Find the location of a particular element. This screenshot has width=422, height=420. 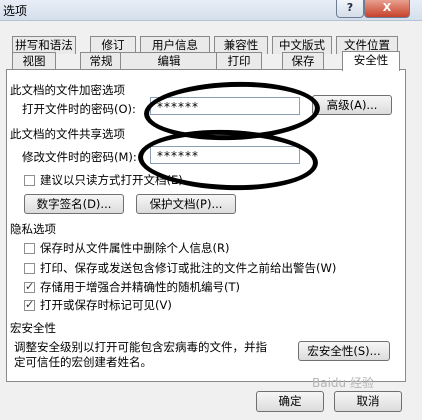

visible-markup-checkbox is located at coordinates (29, 304).